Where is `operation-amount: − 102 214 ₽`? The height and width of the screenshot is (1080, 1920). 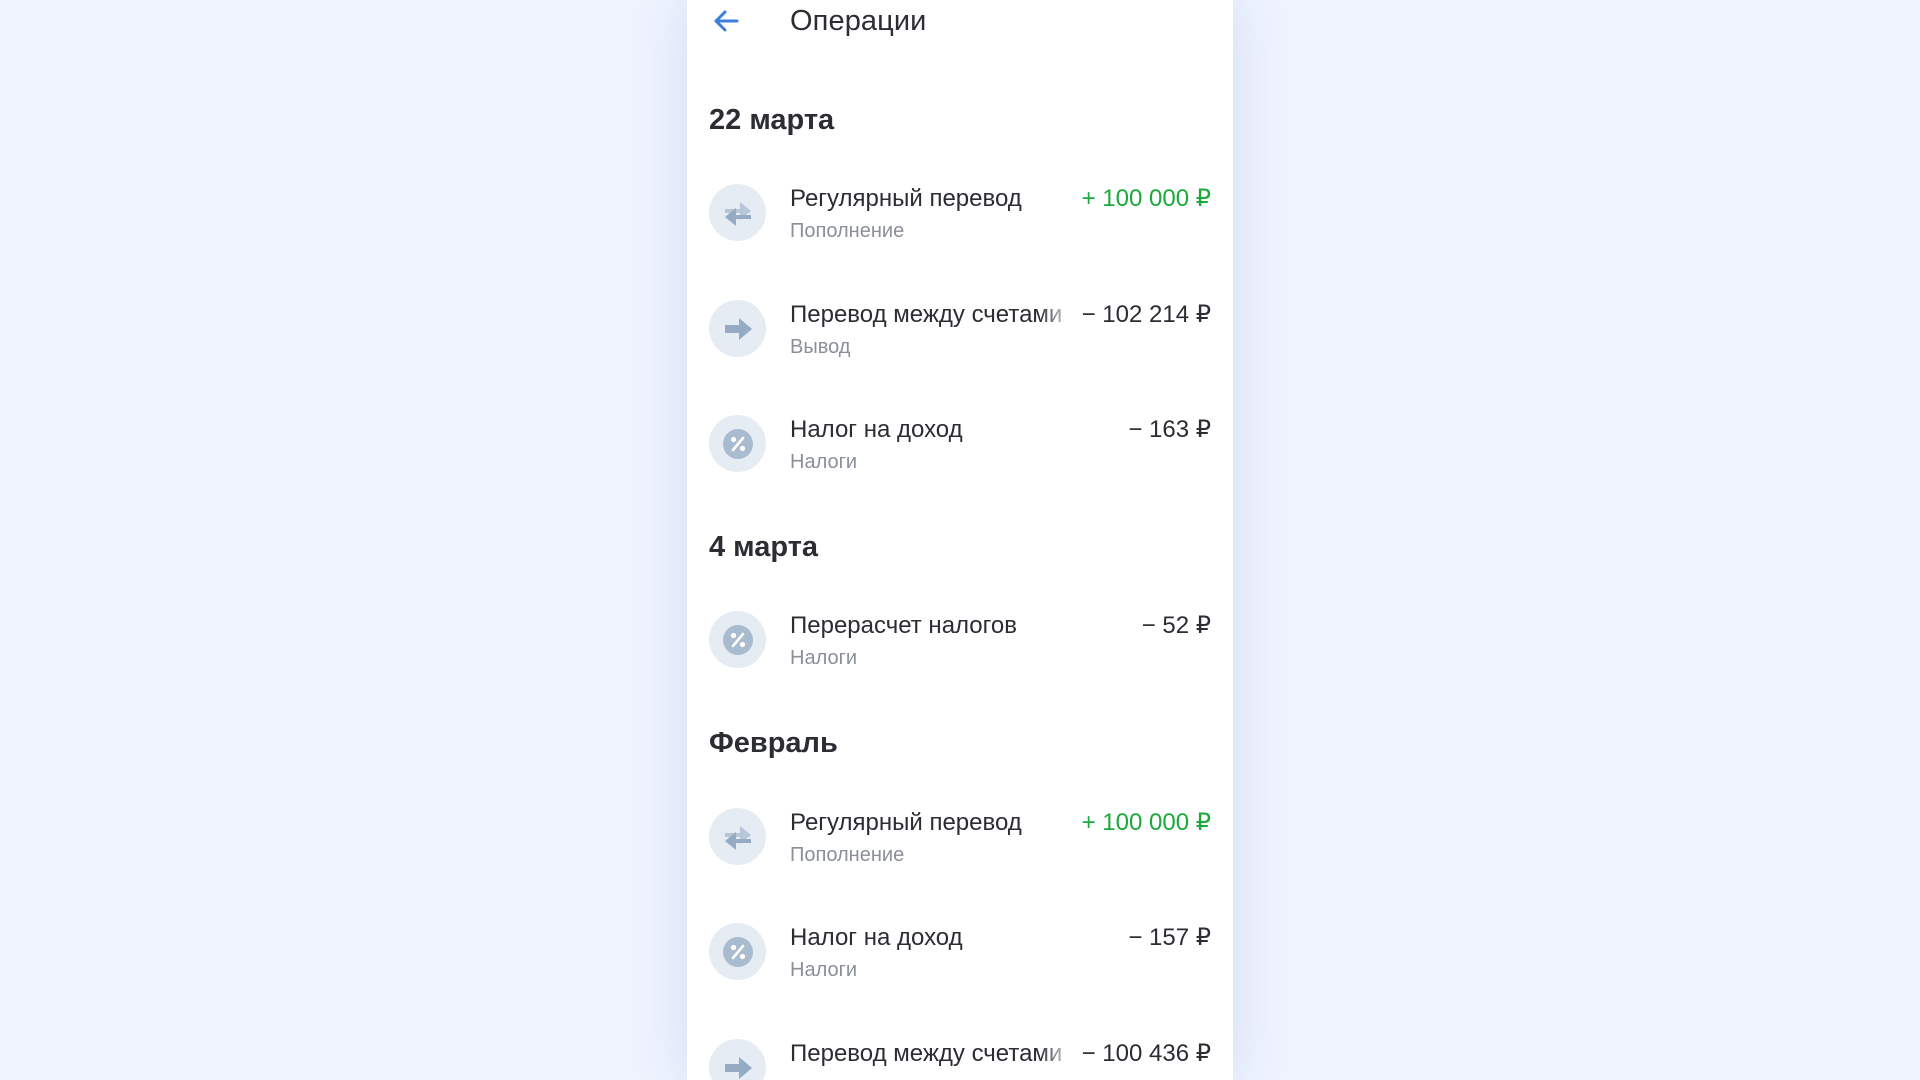 operation-amount: − 102 214 ₽ is located at coordinates (1146, 314).